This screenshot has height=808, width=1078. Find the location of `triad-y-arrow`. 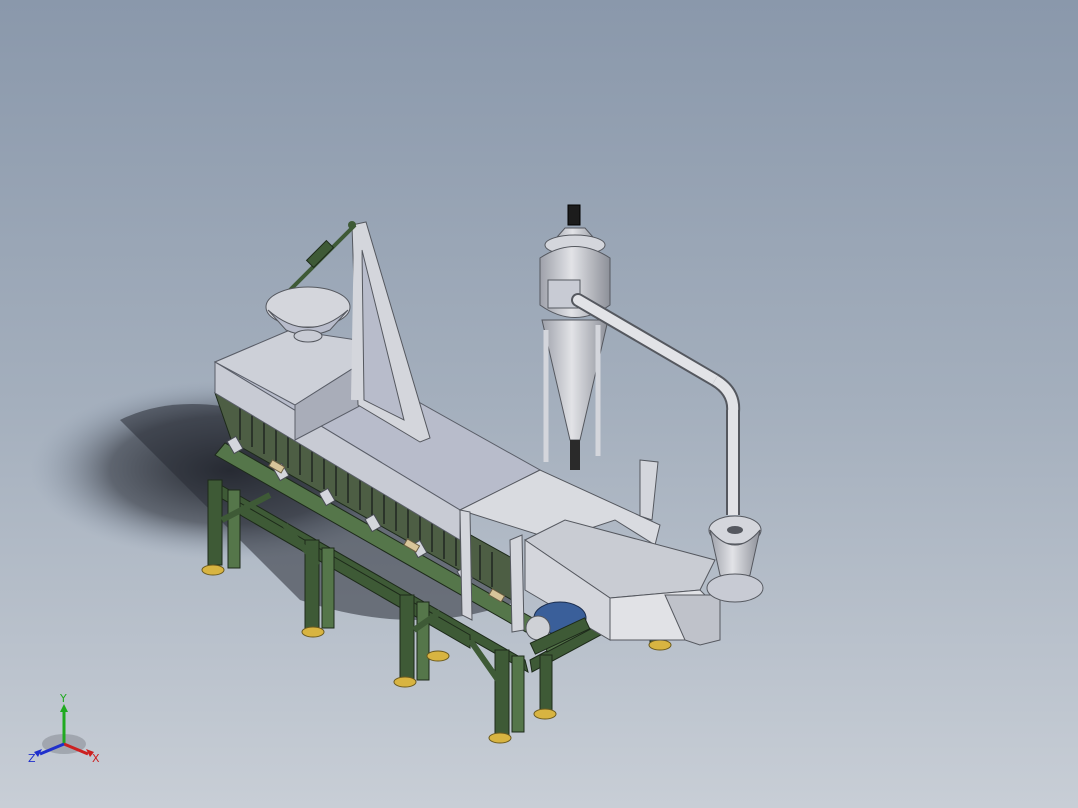

triad-y-arrow is located at coordinates (64, 708).